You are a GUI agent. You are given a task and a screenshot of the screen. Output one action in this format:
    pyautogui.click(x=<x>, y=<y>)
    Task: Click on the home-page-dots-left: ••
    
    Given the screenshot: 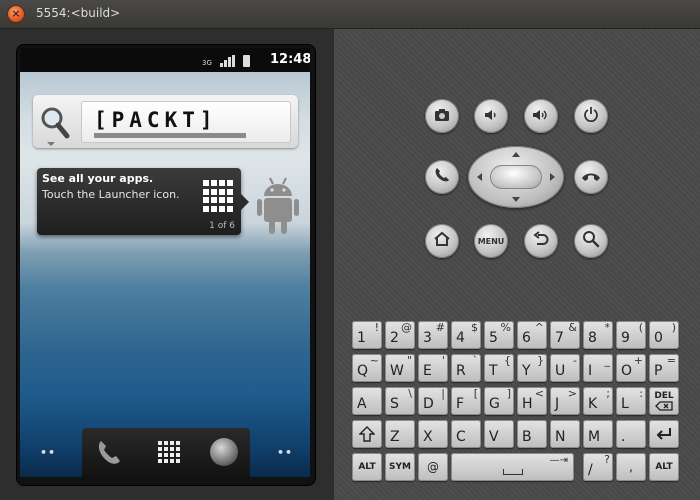 What is the action you would take?
    pyautogui.click(x=48, y=452)
    